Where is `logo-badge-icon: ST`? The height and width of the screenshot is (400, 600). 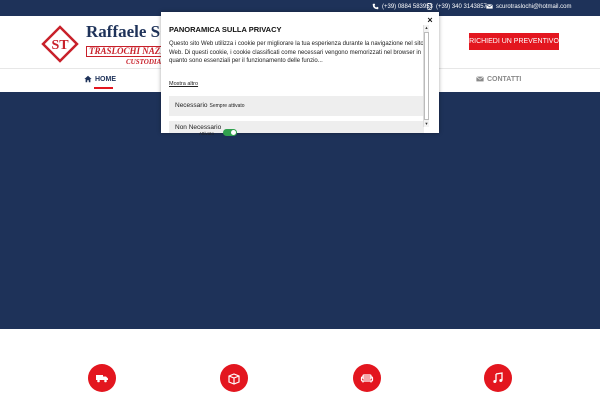
logo-badge-icon: ST is located at coordinates (60, 44).